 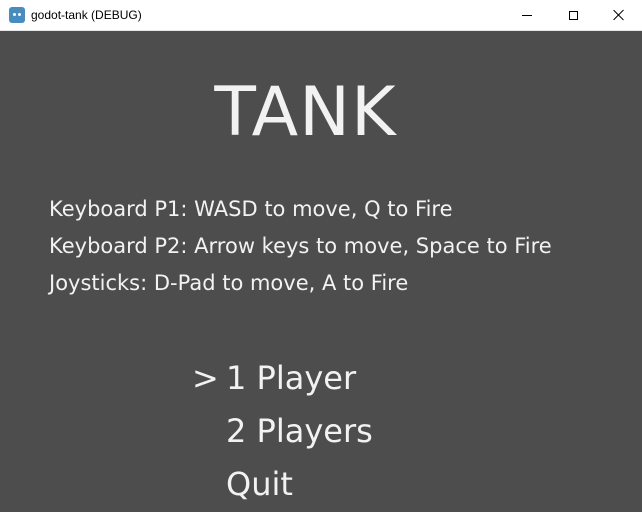 What do you see at coordinates (17, 15) in the screenshot?
I see `godot-engine-icon` at bounding box center [17, 15].